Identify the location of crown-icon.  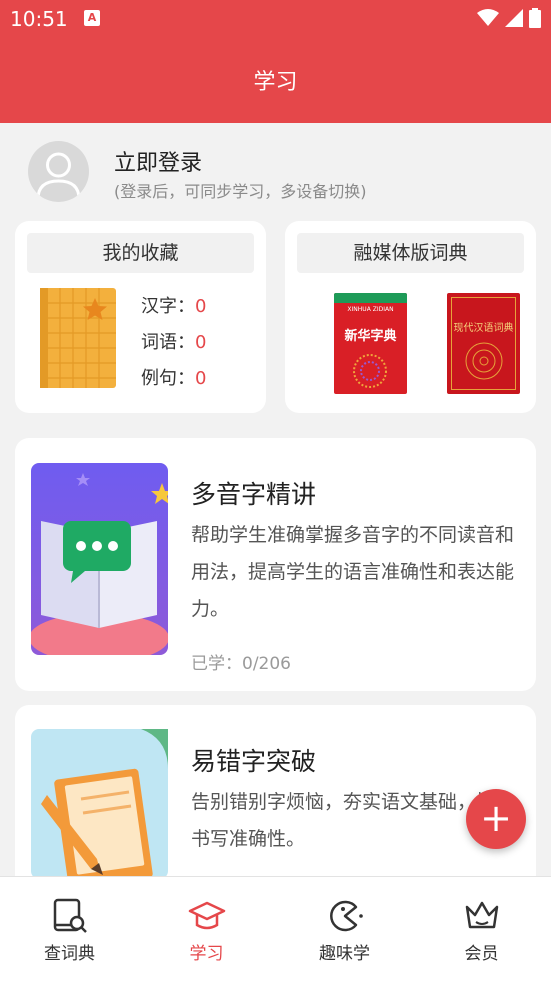
(481, 915).